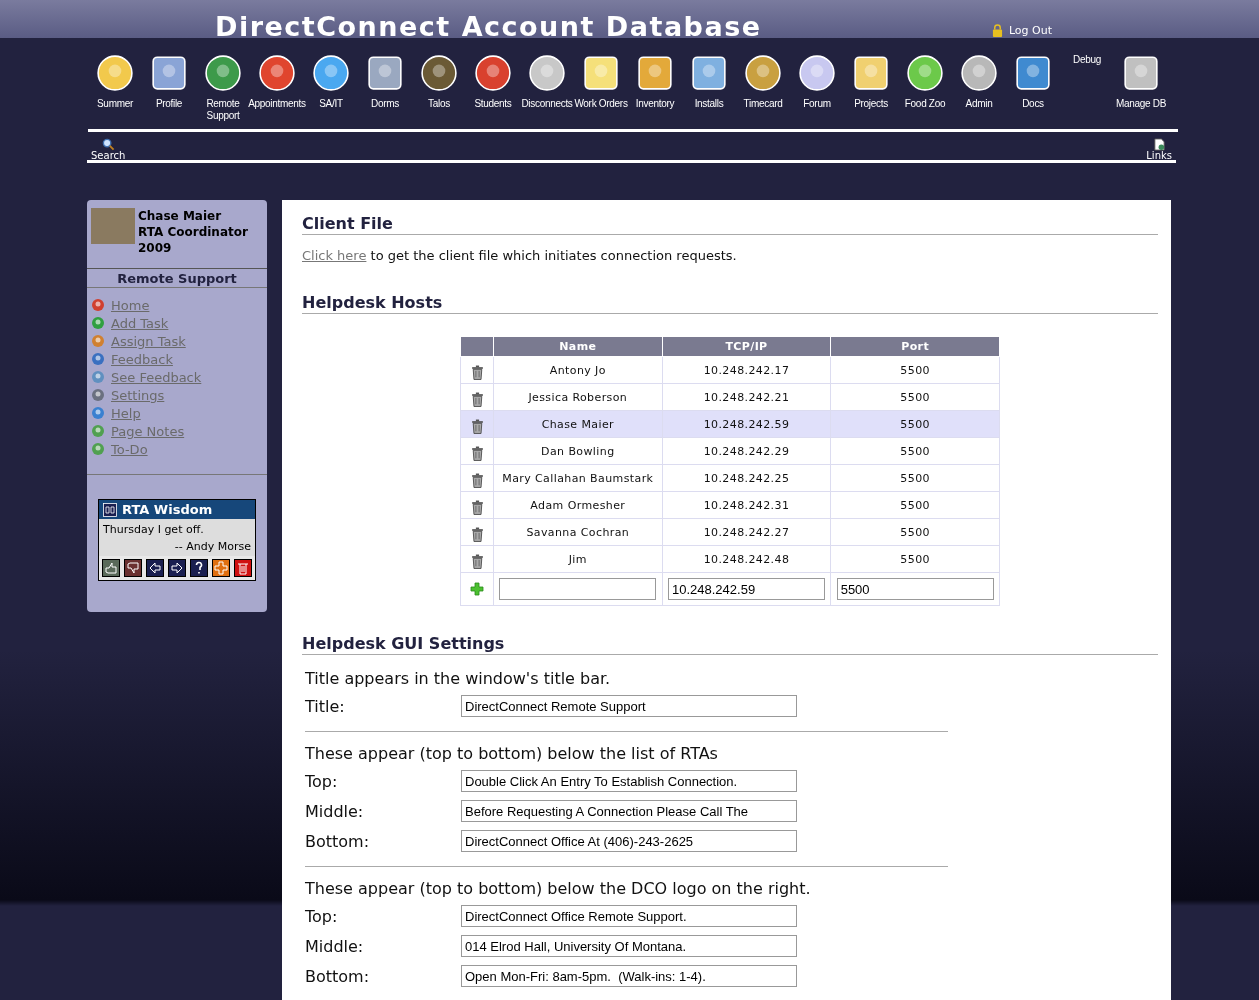 The height and width of the screenshot is (1000, 1259). I want to click on host-row: Jim 10.248.242.48 5500, so click(730, 559).